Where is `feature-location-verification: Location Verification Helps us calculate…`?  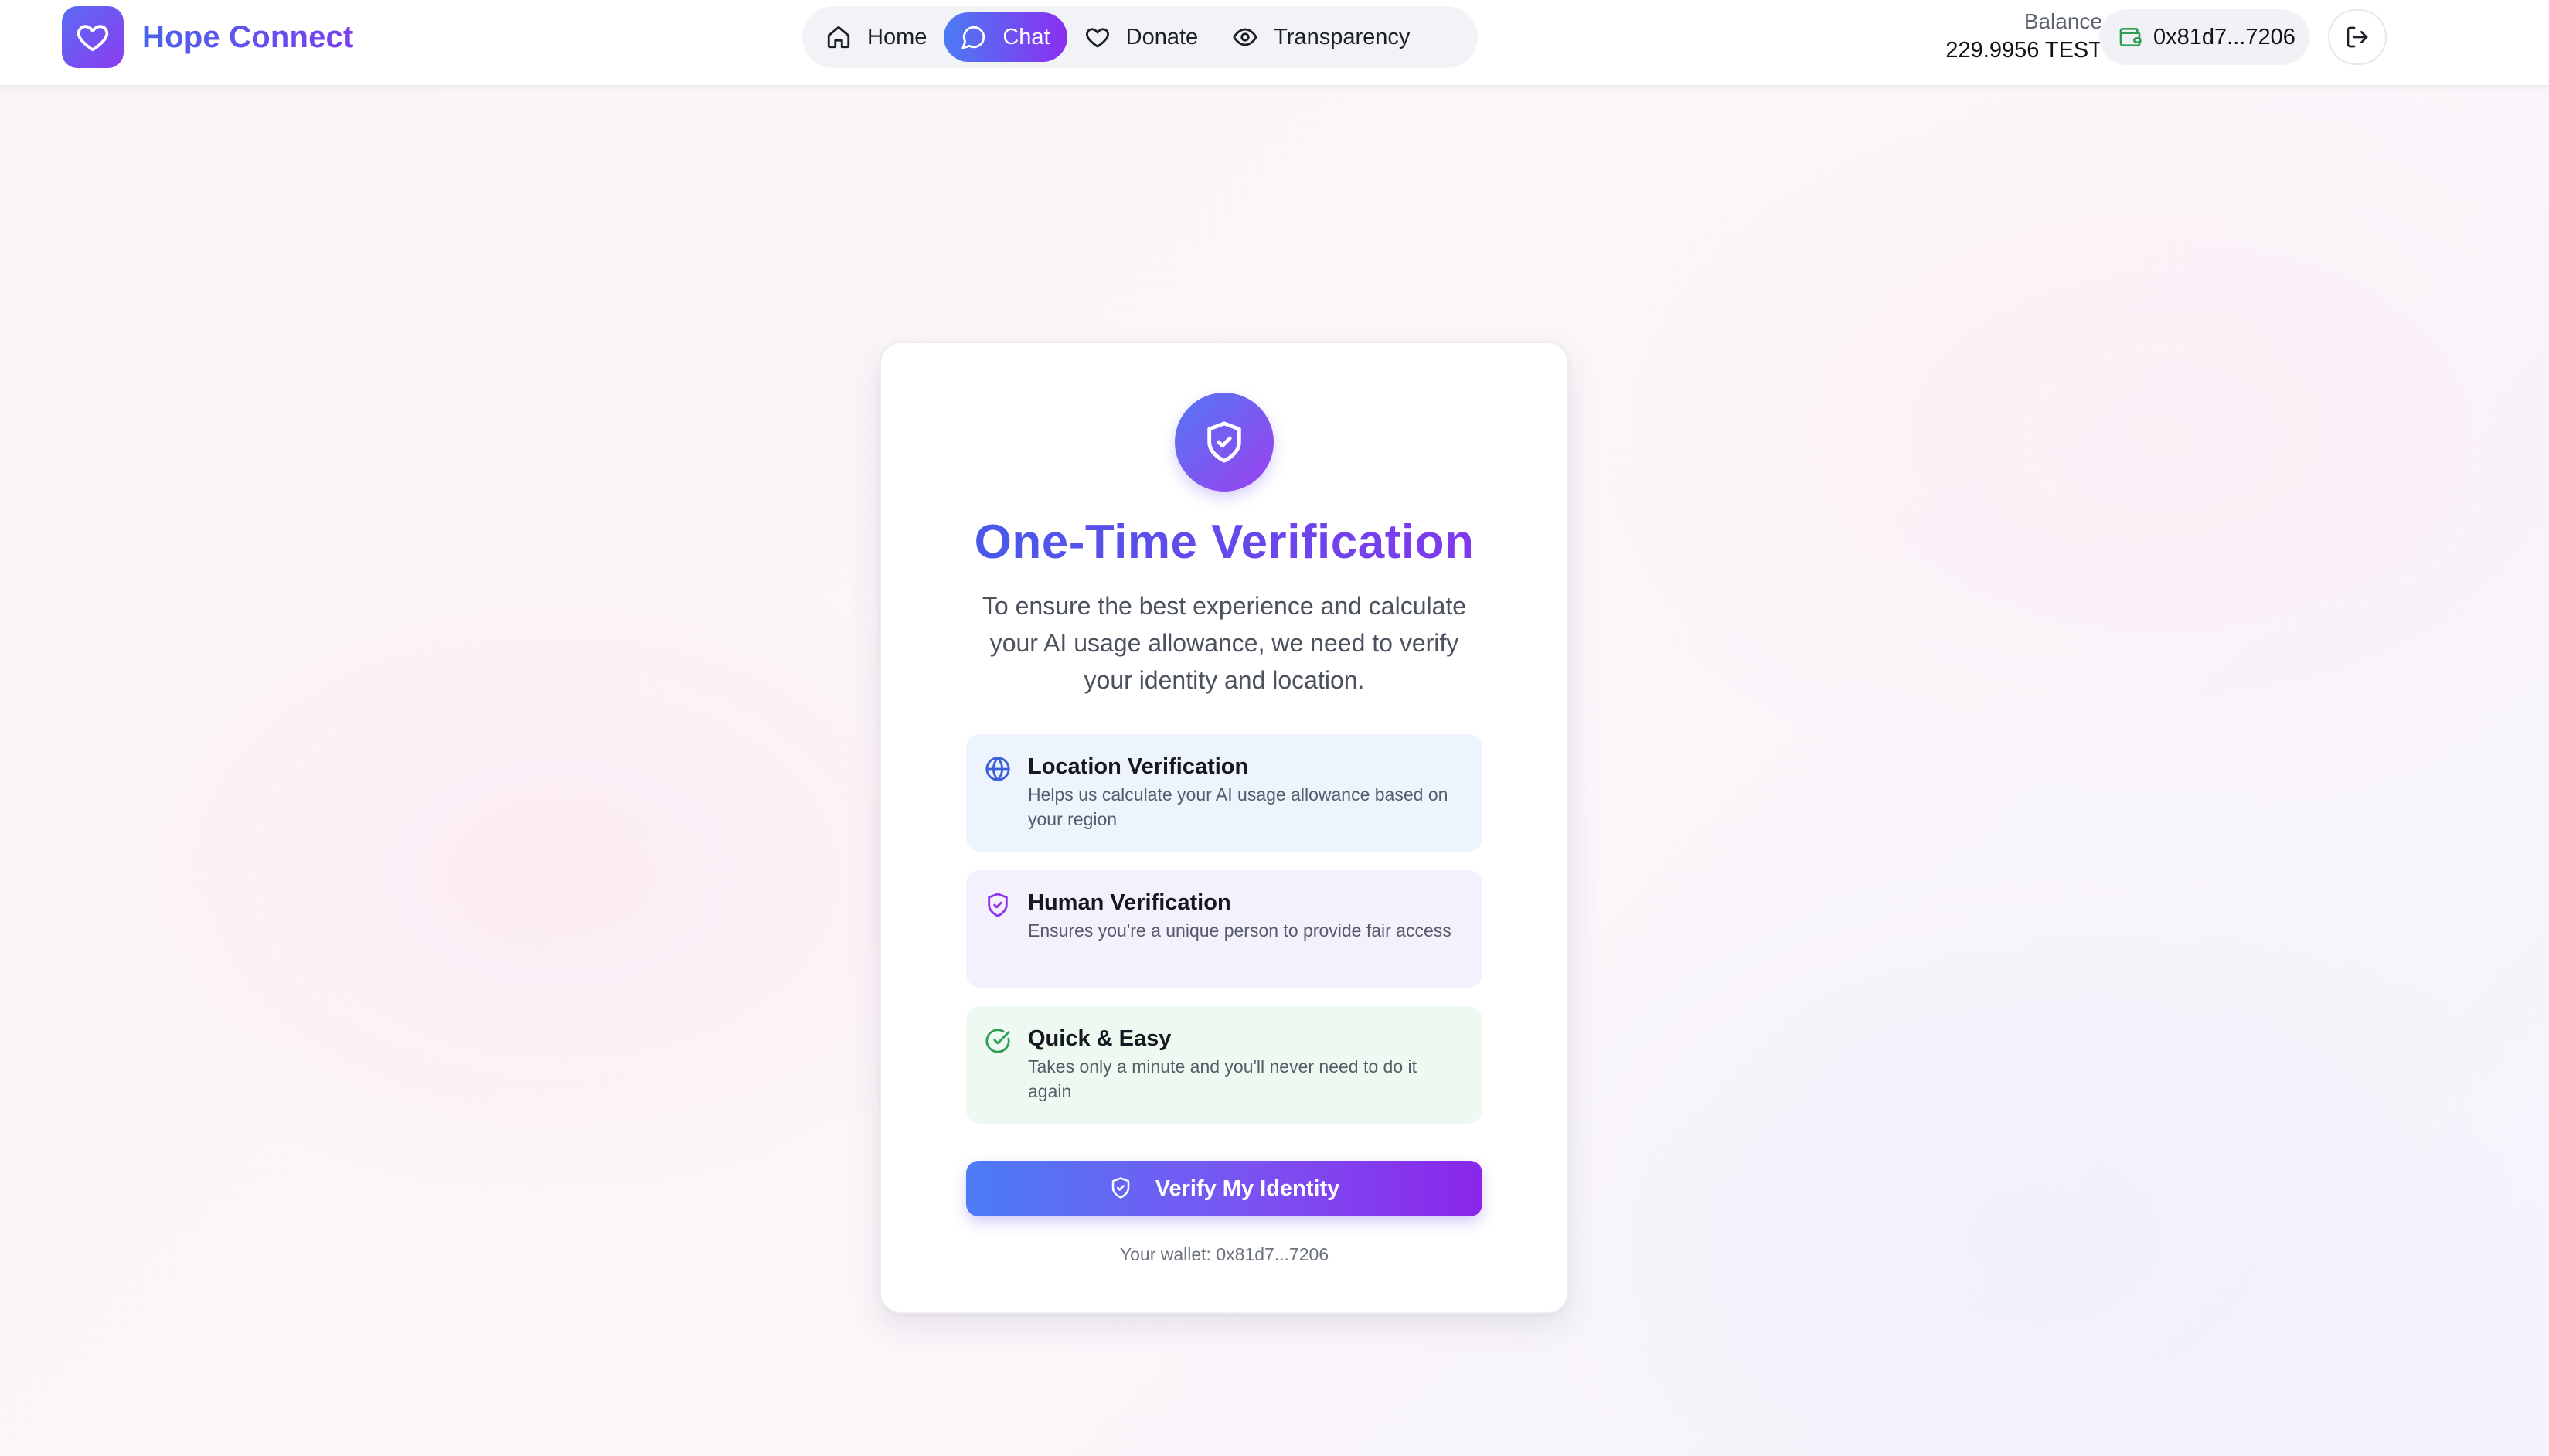 feature-location-verification: Location Verification Helps us calculate… is located at coordinates (1224, 793).